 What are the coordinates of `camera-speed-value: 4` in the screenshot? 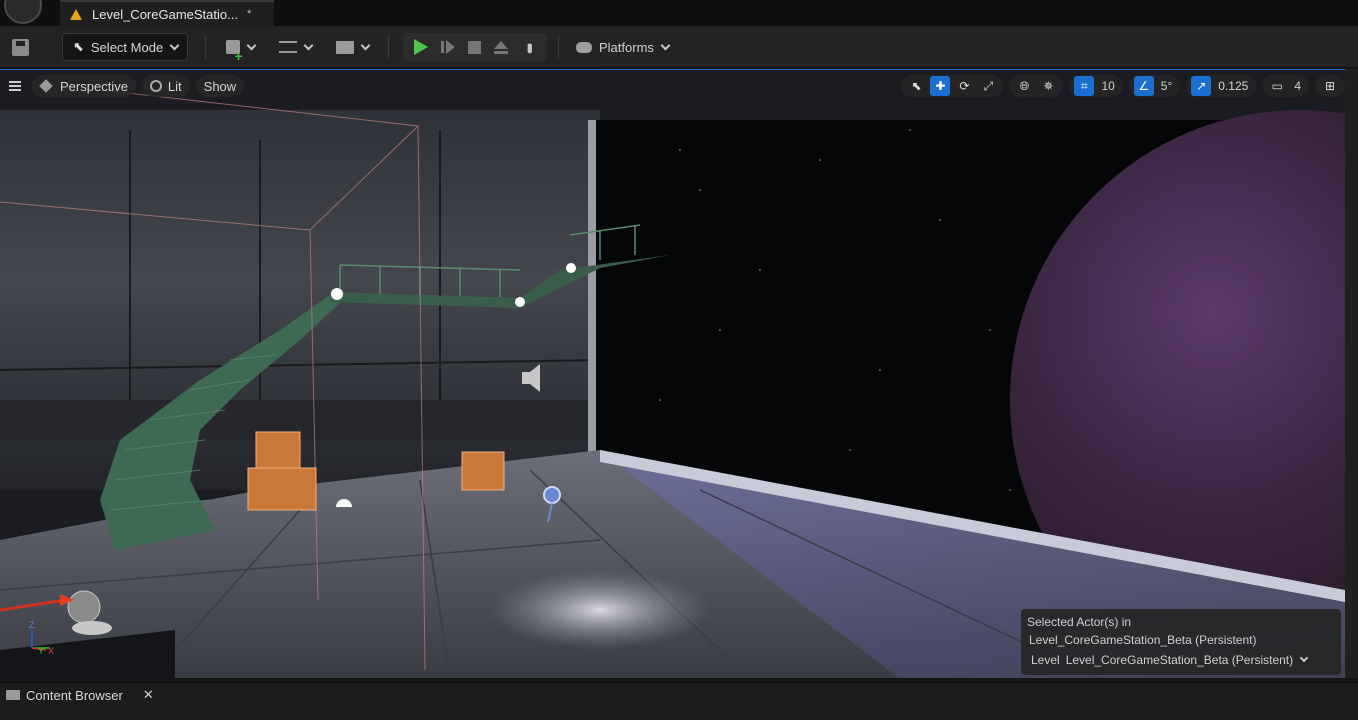 It's located at (1297, 86).